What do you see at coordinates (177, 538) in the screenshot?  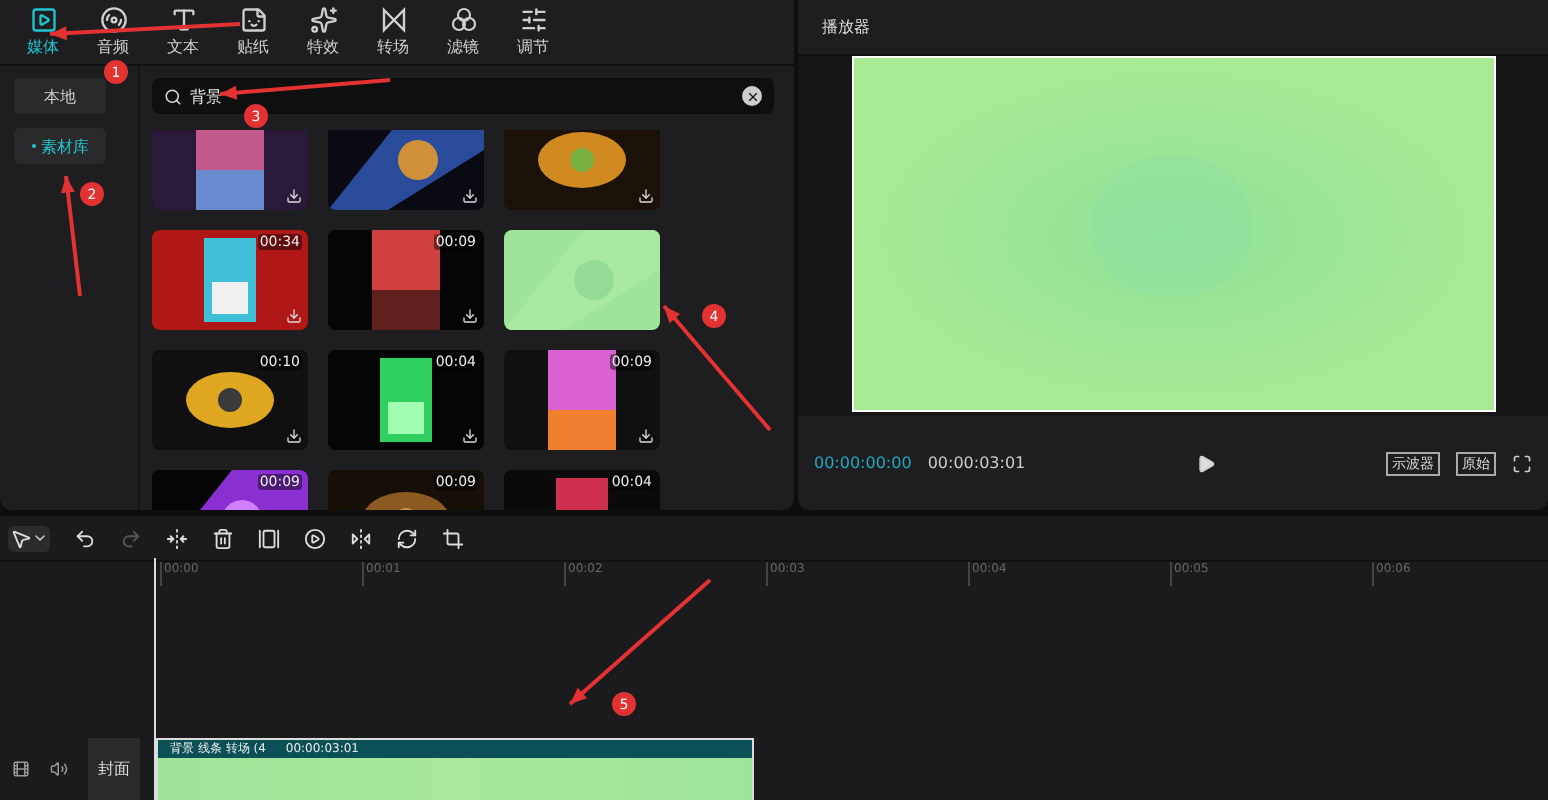 I see `split-icon` at bounding box center [177, 538].